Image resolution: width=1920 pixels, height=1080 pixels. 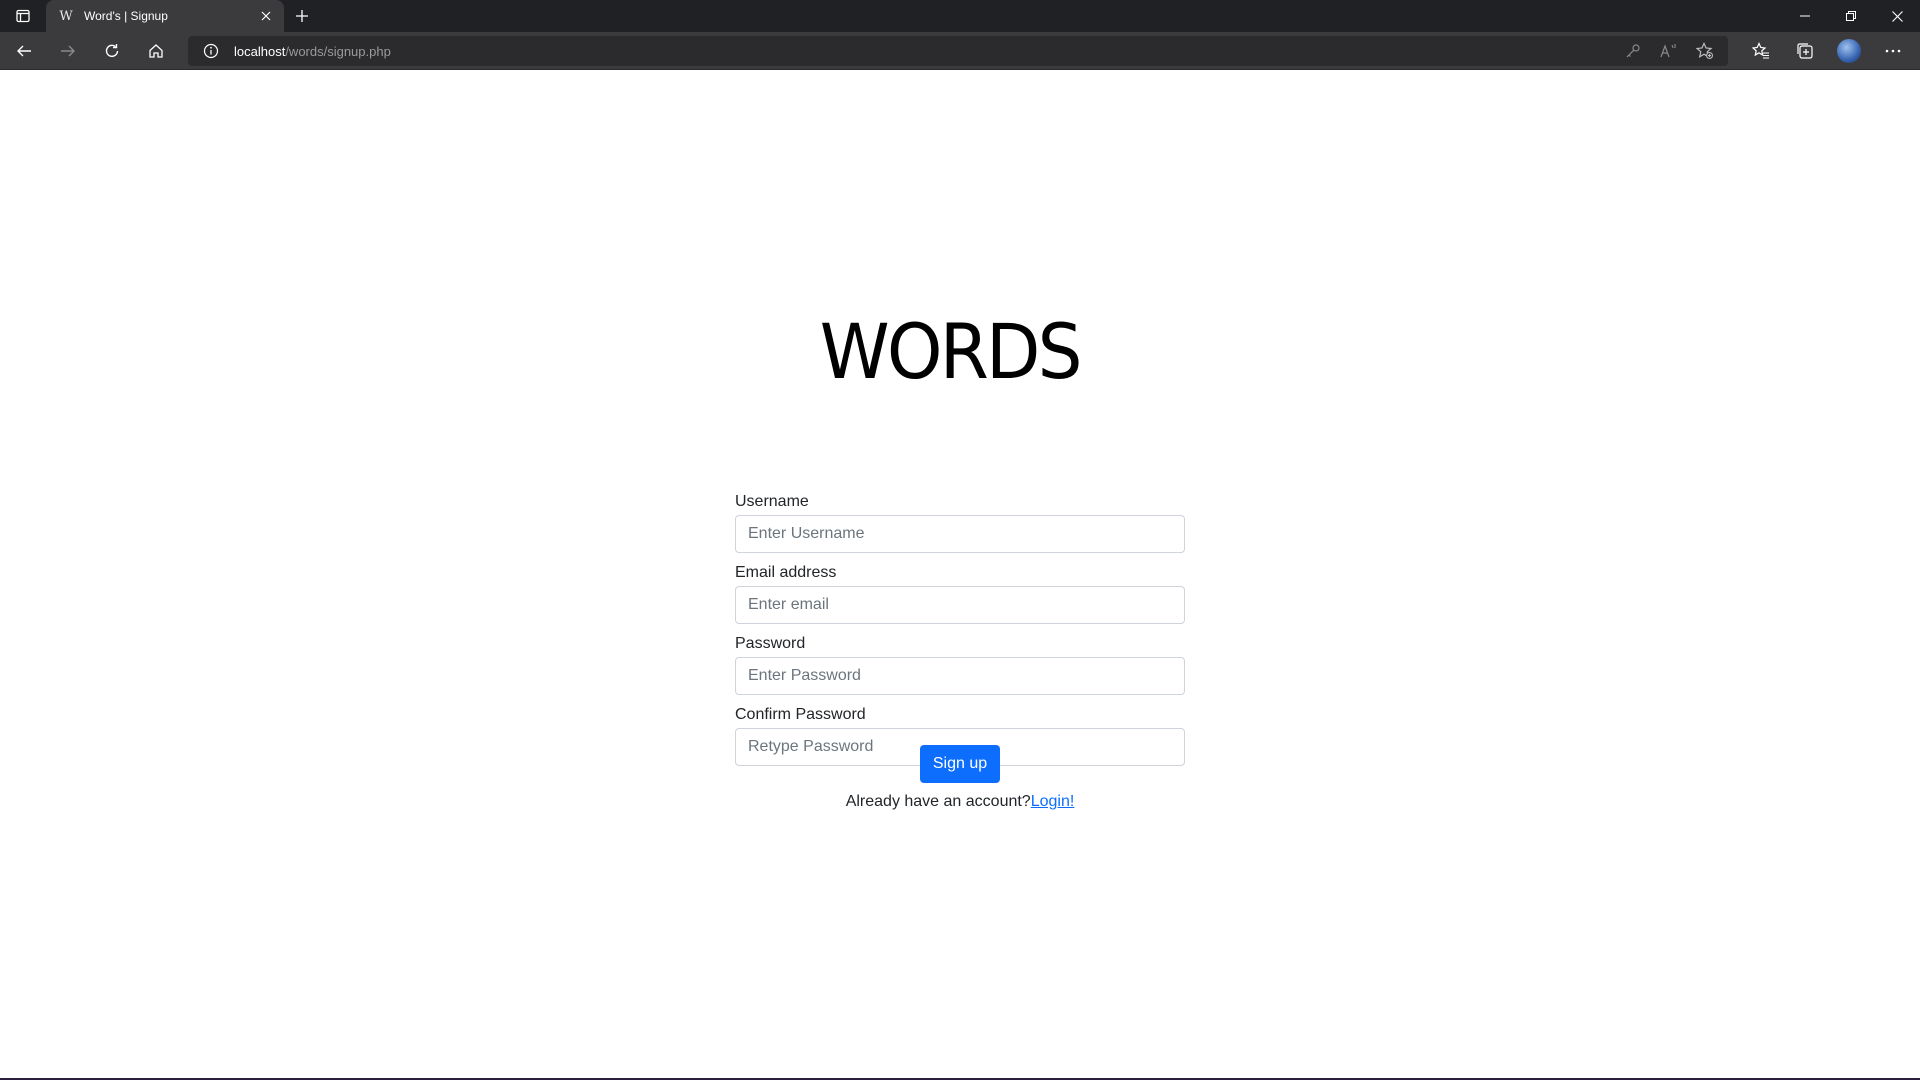 I want to click on more-icon, so click(x=1893, y=51).